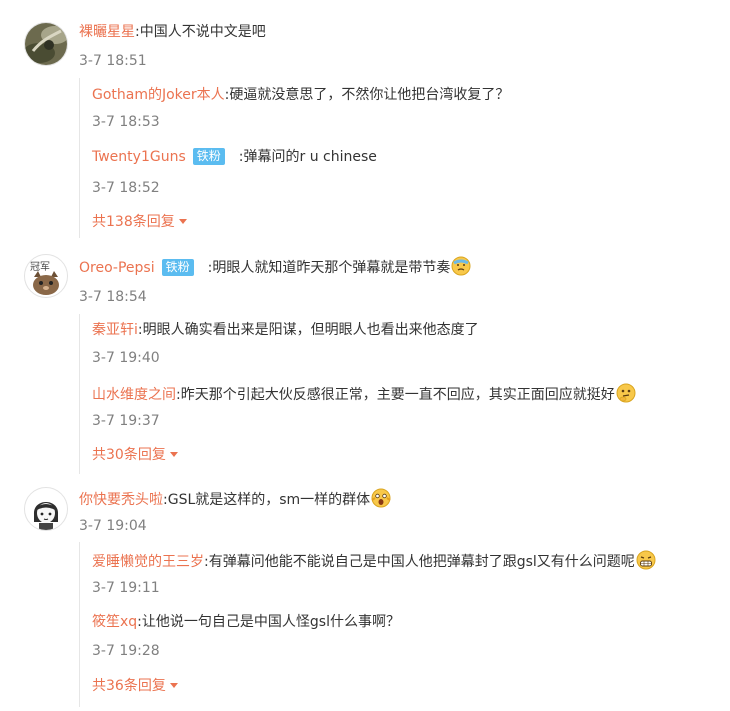 The image size is (730, 711). I want to click on comment-time: 3-7 19:04, so click(113, 526).